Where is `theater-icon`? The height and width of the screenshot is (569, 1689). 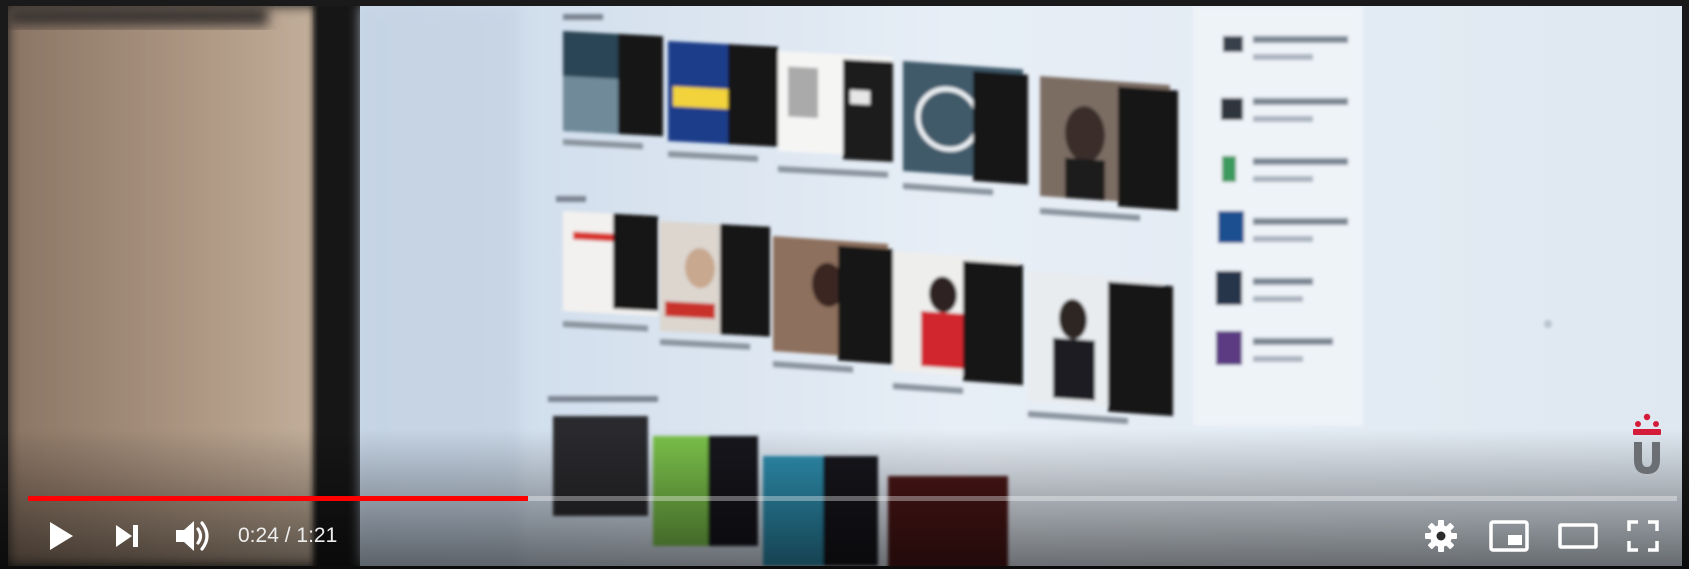 theater-icon is located at coordinates (1578, 536).